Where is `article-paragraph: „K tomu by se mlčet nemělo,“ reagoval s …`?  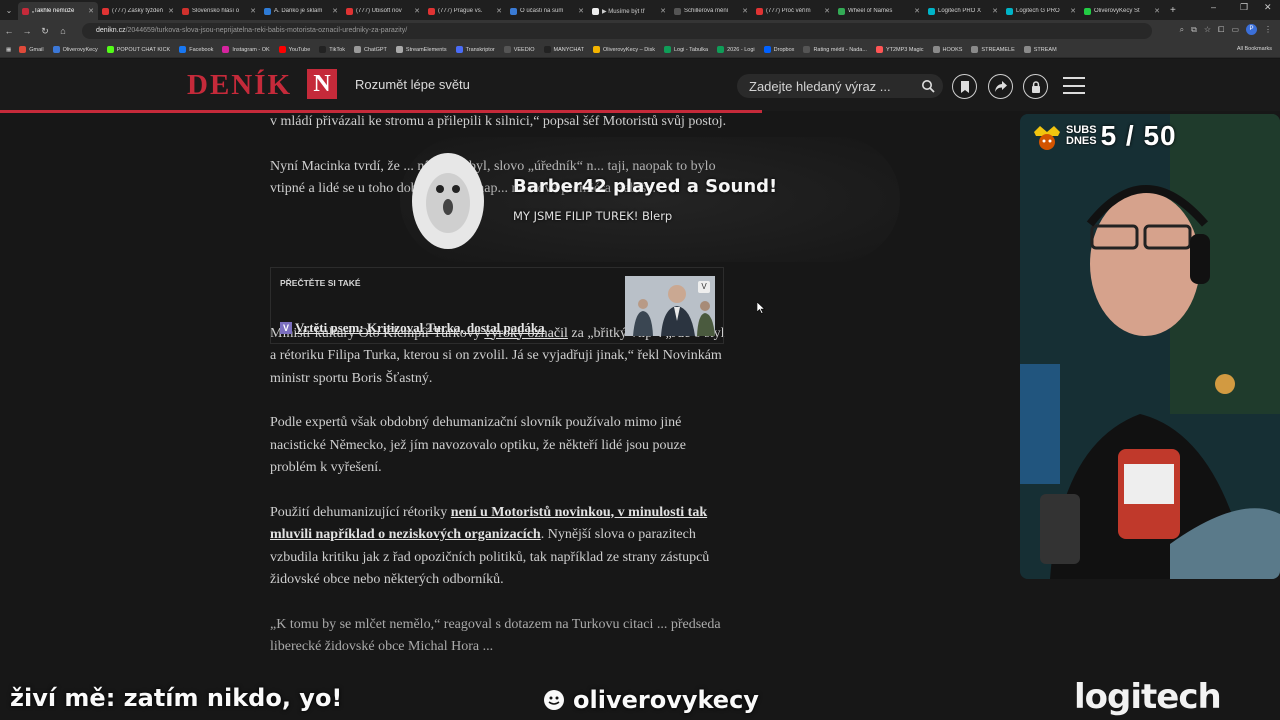 article-paragraph: „K tomu by se mlčet nemělo,“ reagoval s … is located at coordinates (495, 635).